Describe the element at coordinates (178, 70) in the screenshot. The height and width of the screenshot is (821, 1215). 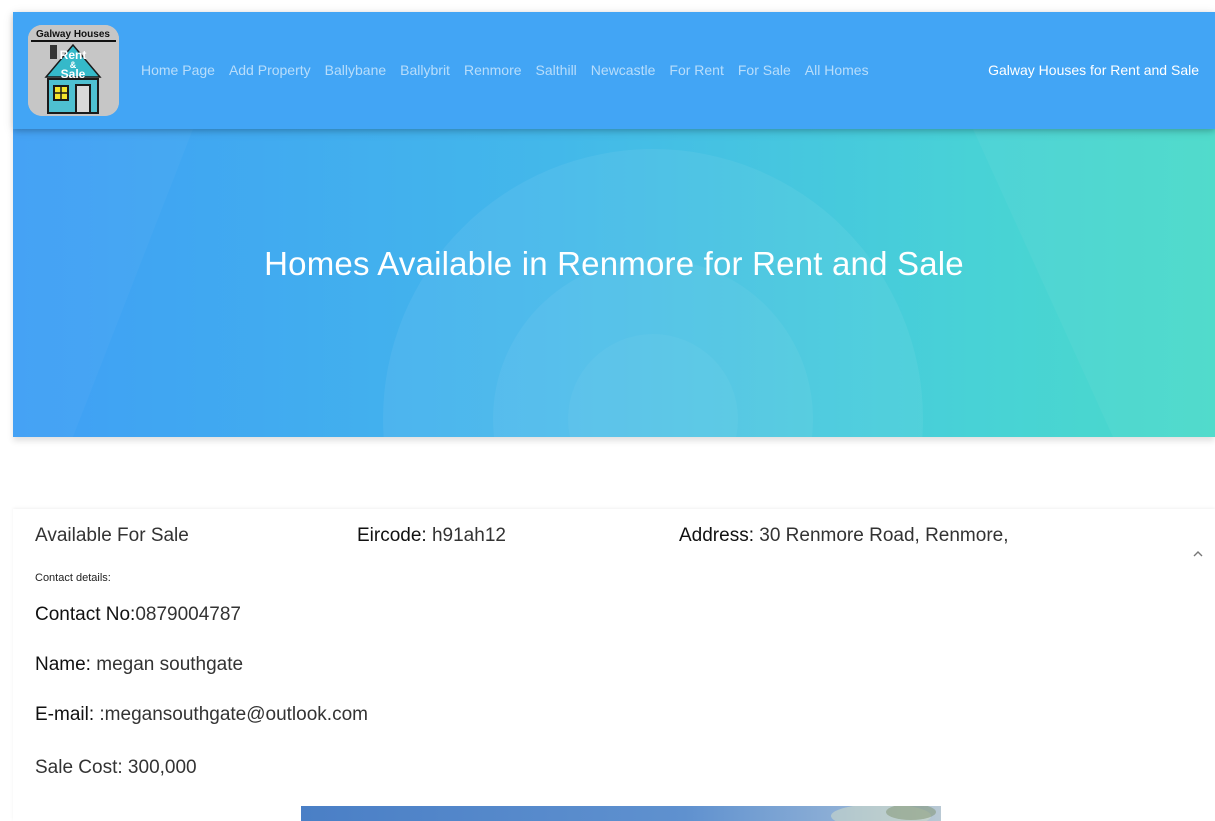
I see `nav-link-home: Home Page` at that location.